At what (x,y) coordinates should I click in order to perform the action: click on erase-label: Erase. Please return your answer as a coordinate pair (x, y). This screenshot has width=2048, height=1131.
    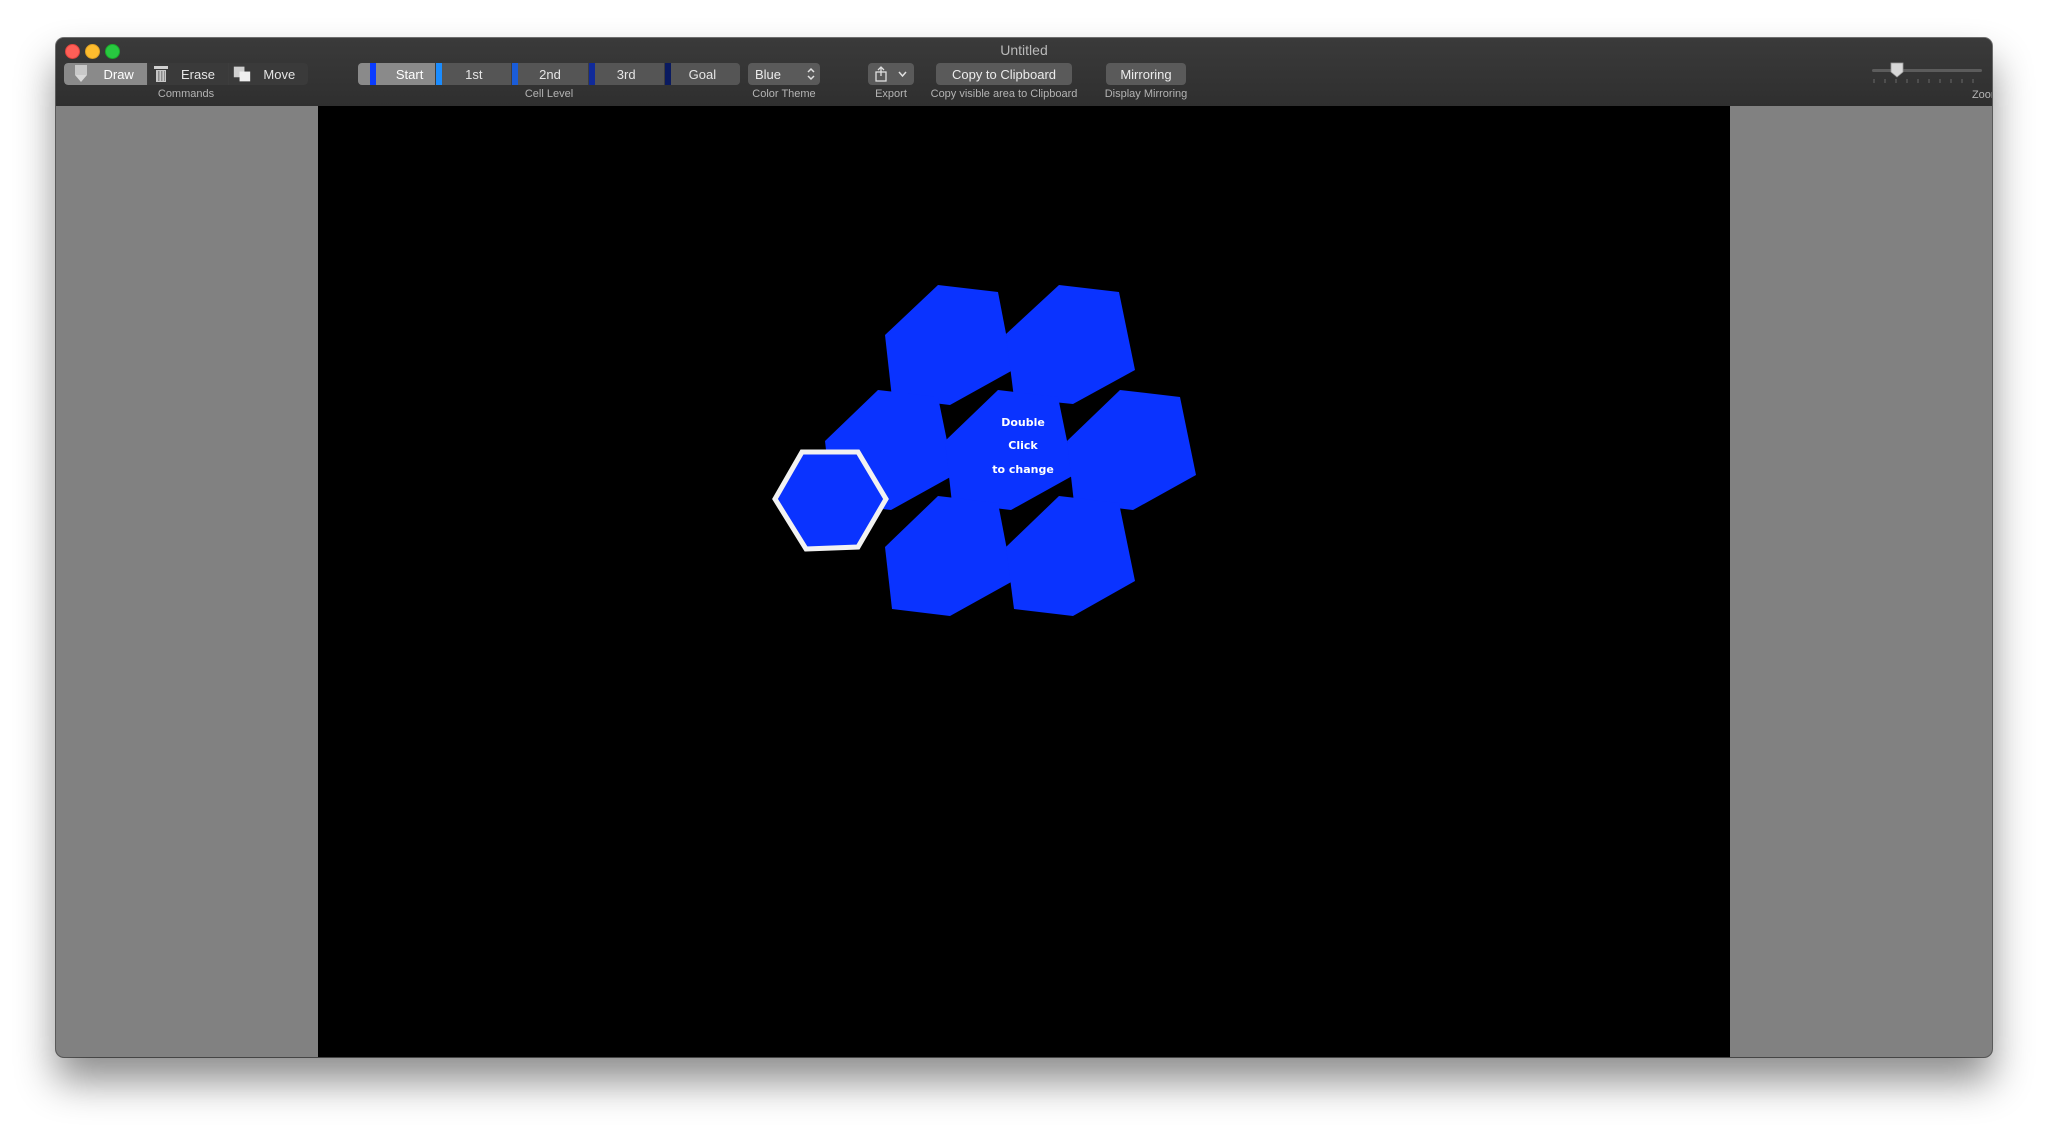
    Looking at the image, I should click on (198, 74).